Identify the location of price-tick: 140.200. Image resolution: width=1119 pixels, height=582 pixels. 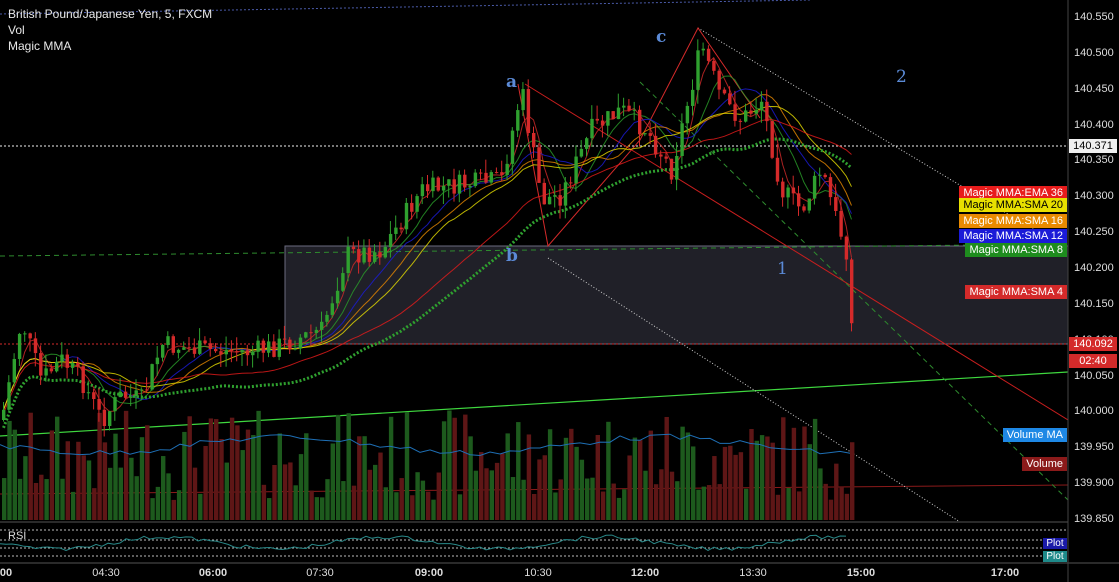
(1094, 267).